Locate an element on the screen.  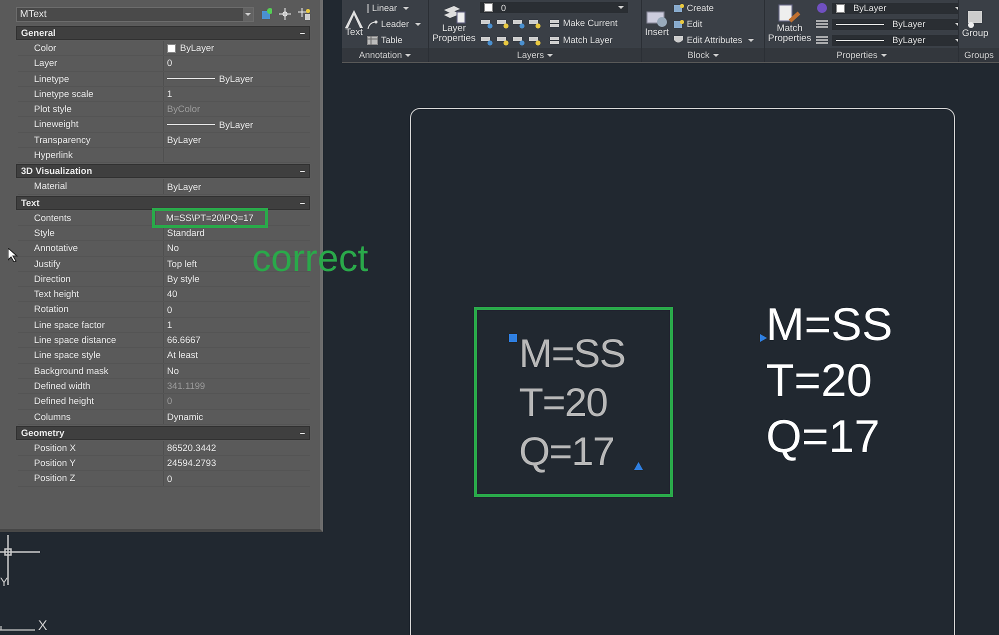
crosshair-cursor-icon is located at coordinates (20, 560).